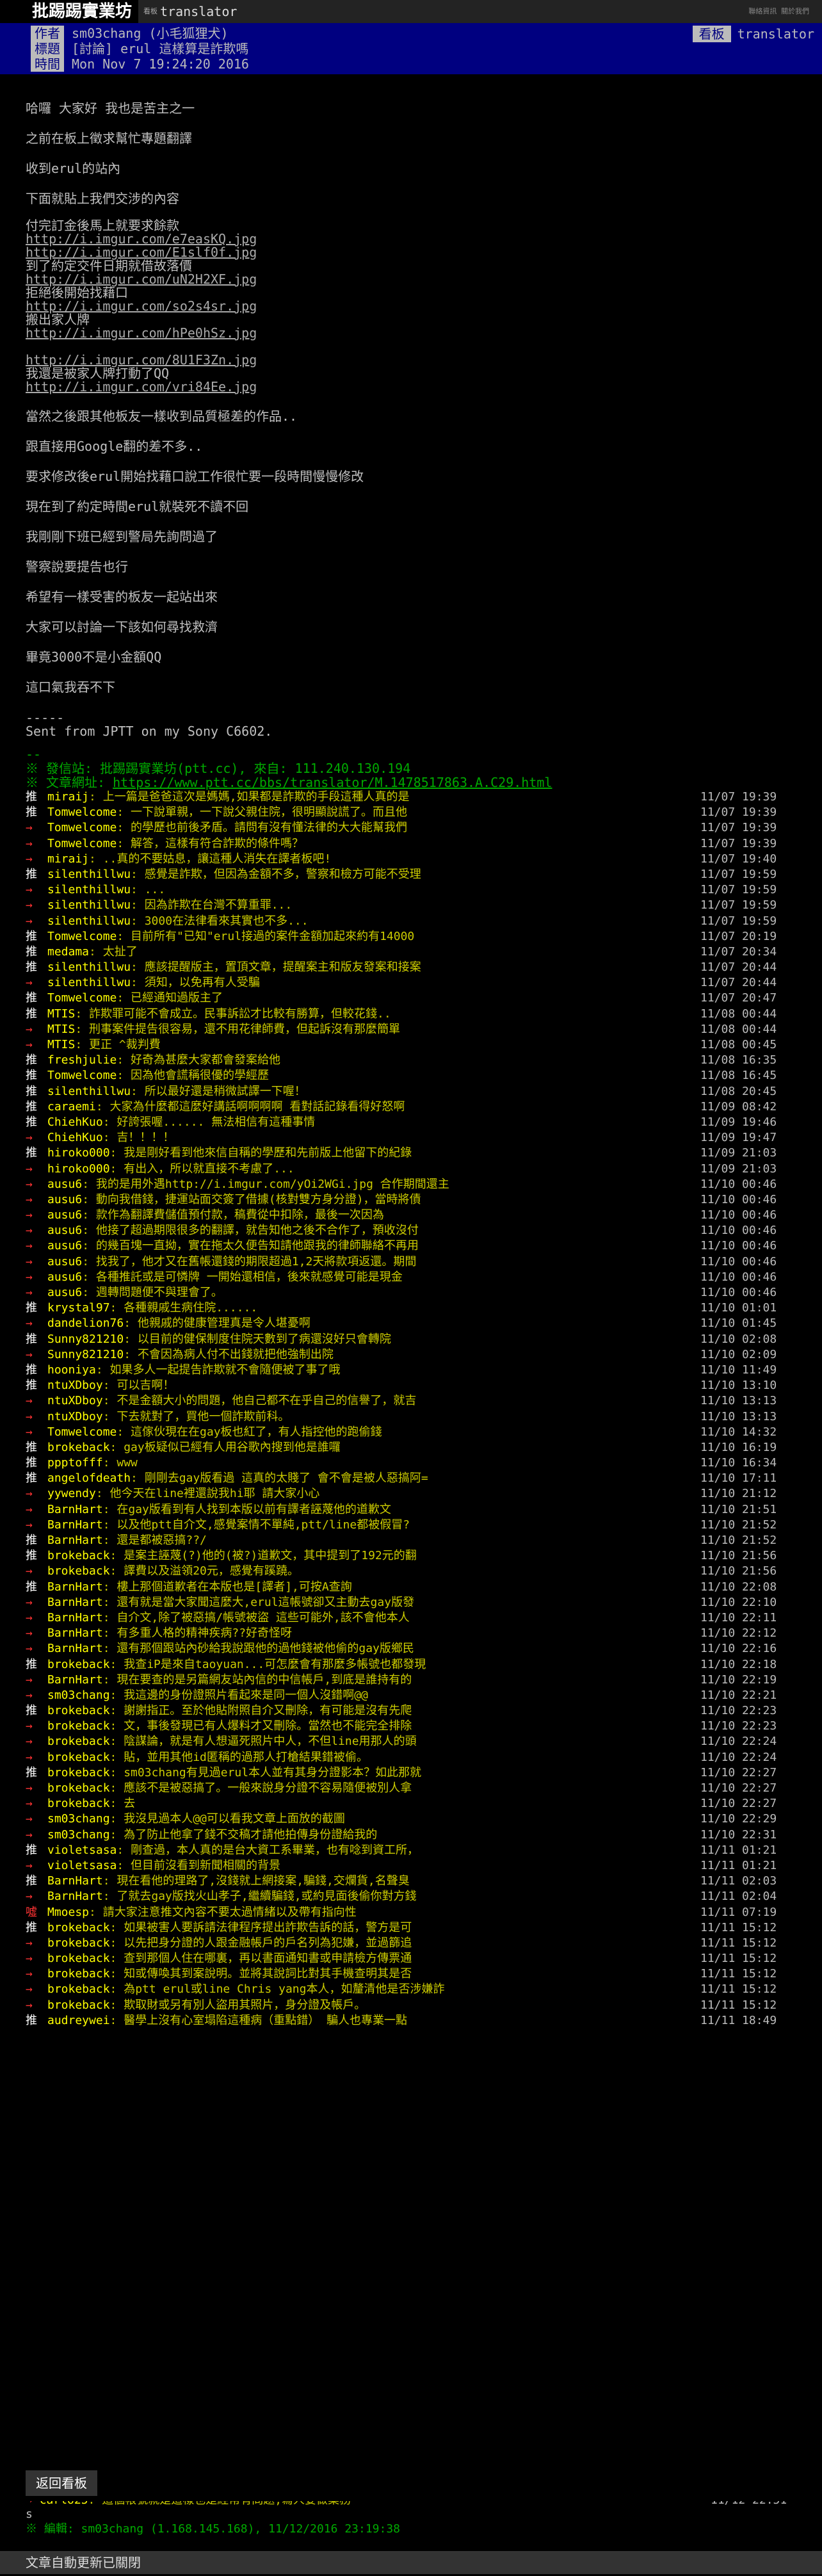 The width and height of the screenshot is (822, 2576). What do you see at coordinates (411, 333) in the screenshot?
I see `image-link: http://i.imgur.com/hPe0hSz.jpg` at bounding box center [411, 333].